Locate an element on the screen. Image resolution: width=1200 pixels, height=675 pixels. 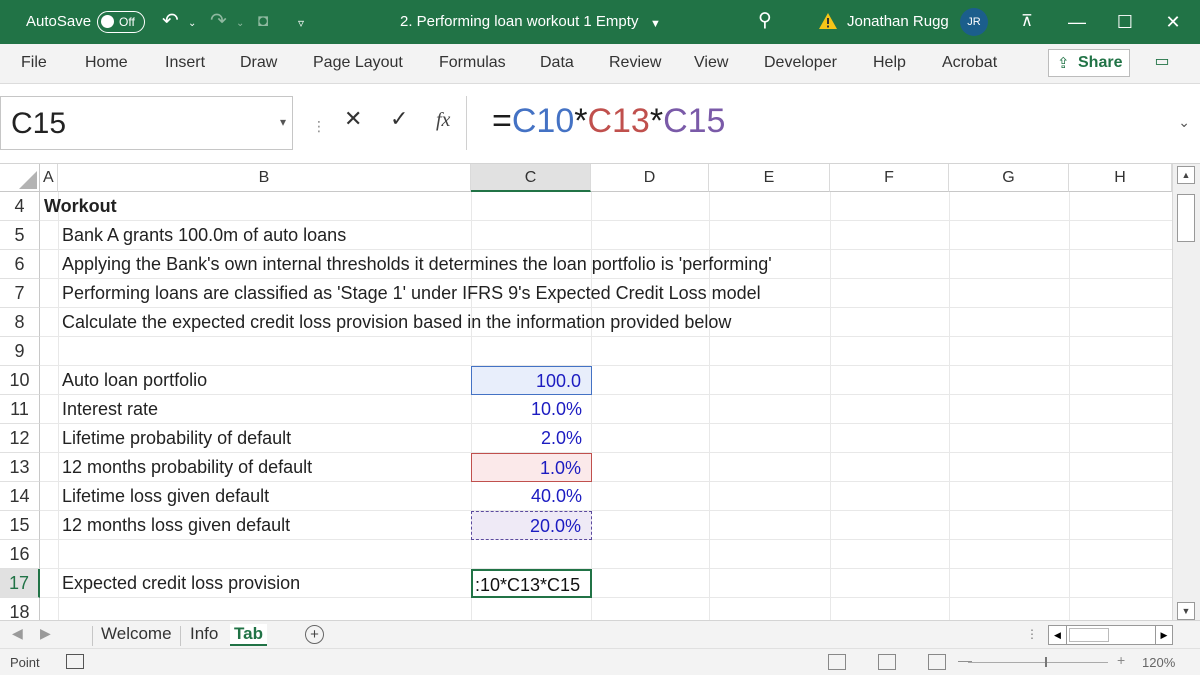
zoom-in-icon: + is located at coordinates (1121, 660).